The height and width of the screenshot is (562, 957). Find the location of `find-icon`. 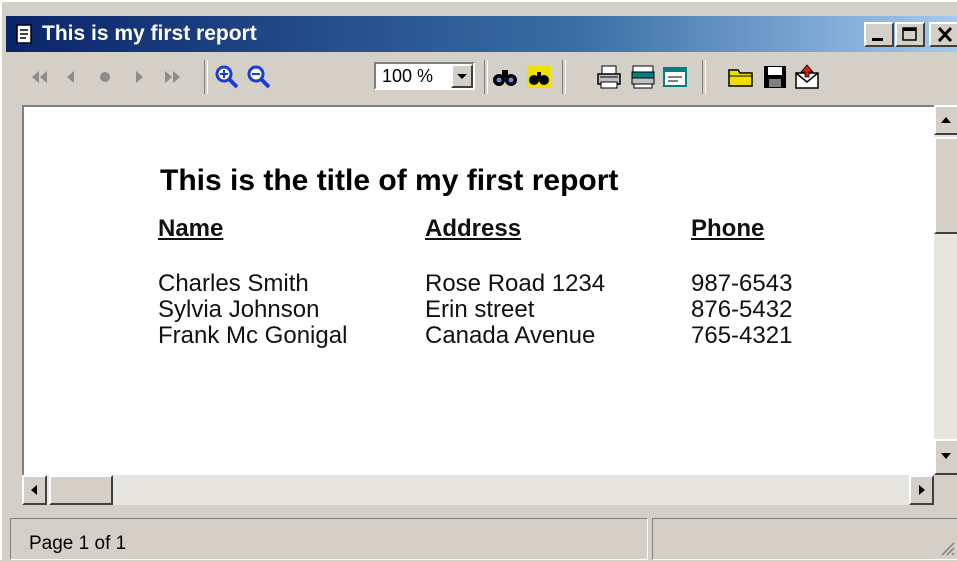

find-icon is located at coordinates (505, 78).